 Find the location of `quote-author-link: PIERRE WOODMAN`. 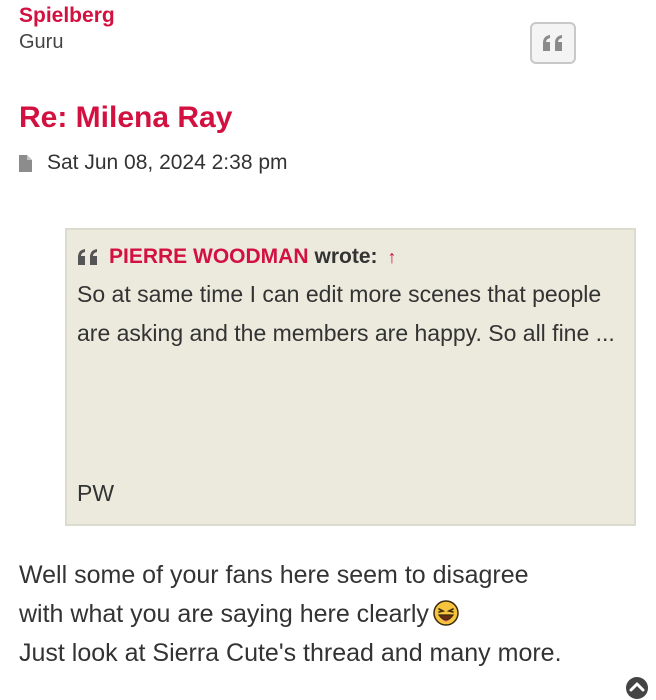

quote-author-link: PIERRE WOODMAN is located at coordinates (209, 257).